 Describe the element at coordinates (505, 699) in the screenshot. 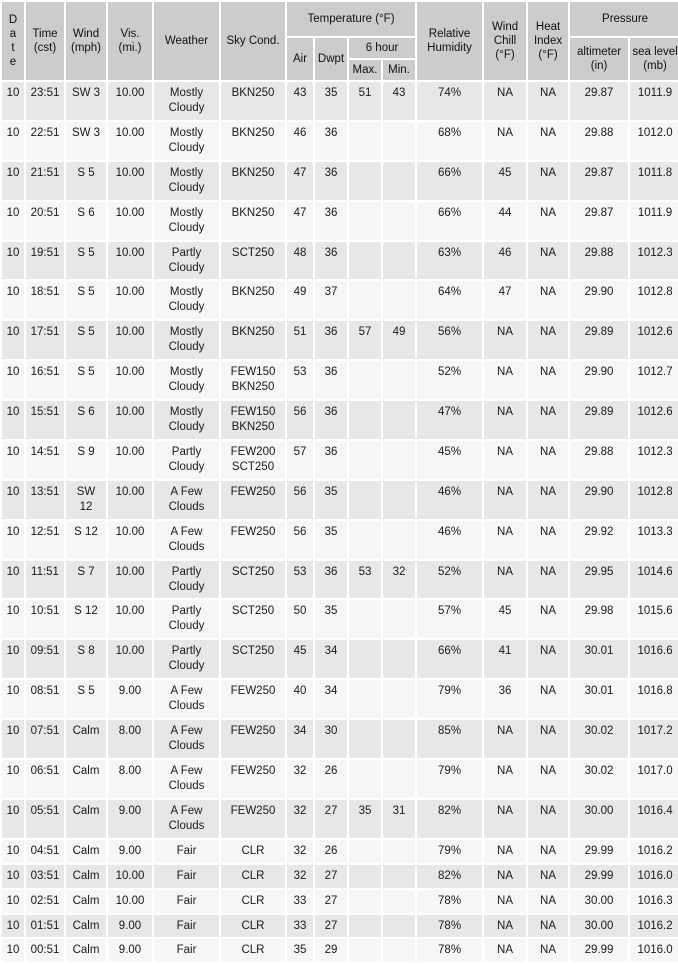

I see `cell-wind-chill: 36` at that location.